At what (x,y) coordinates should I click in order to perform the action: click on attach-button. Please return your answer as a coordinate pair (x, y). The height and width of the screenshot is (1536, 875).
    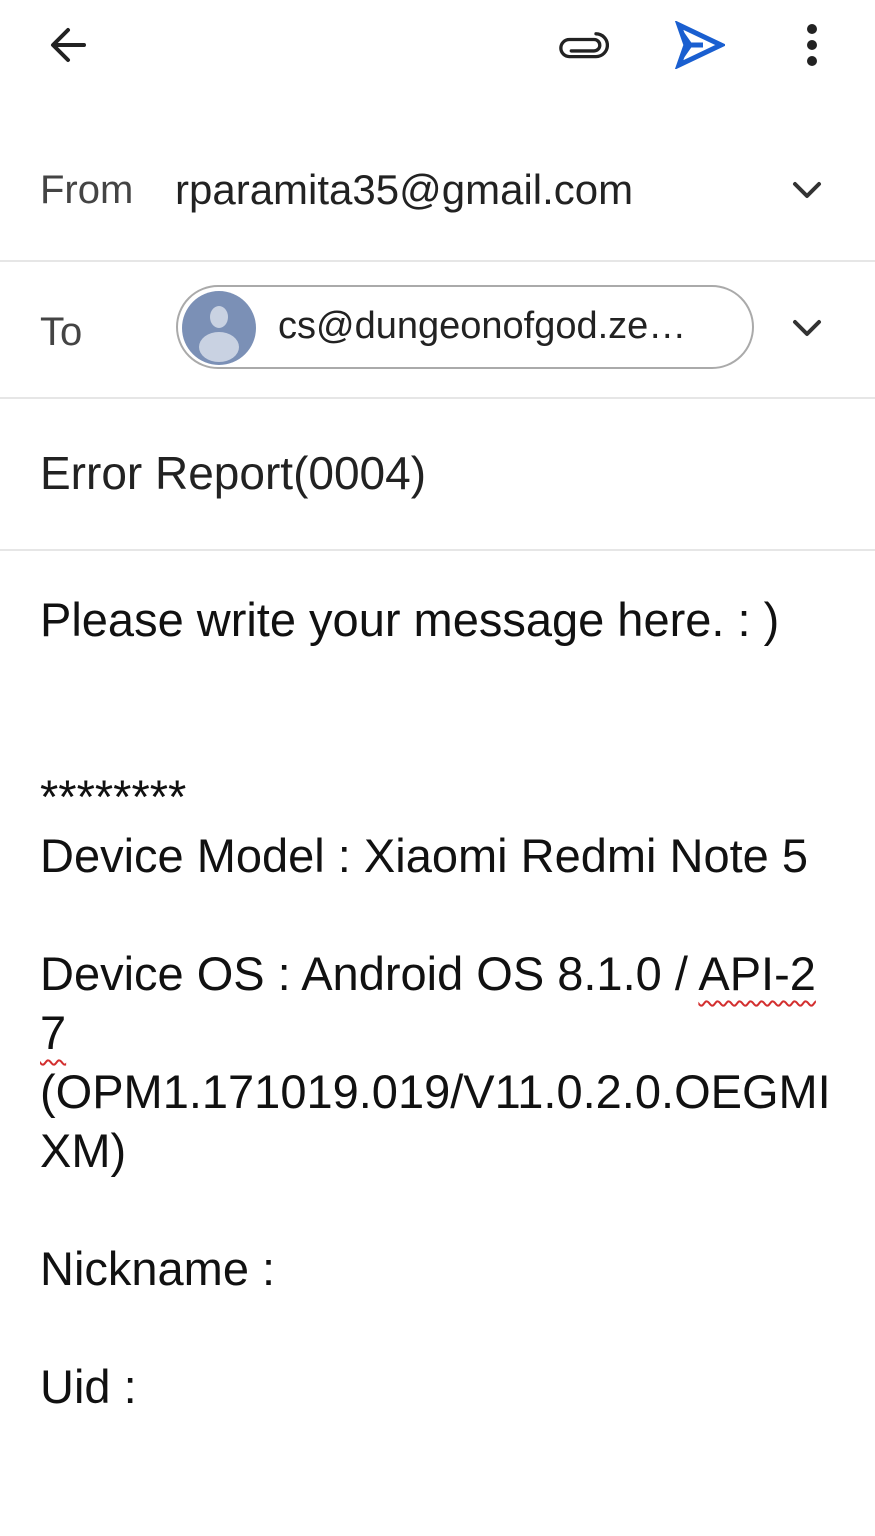
    Looking at the image, I should click on (583, 45).